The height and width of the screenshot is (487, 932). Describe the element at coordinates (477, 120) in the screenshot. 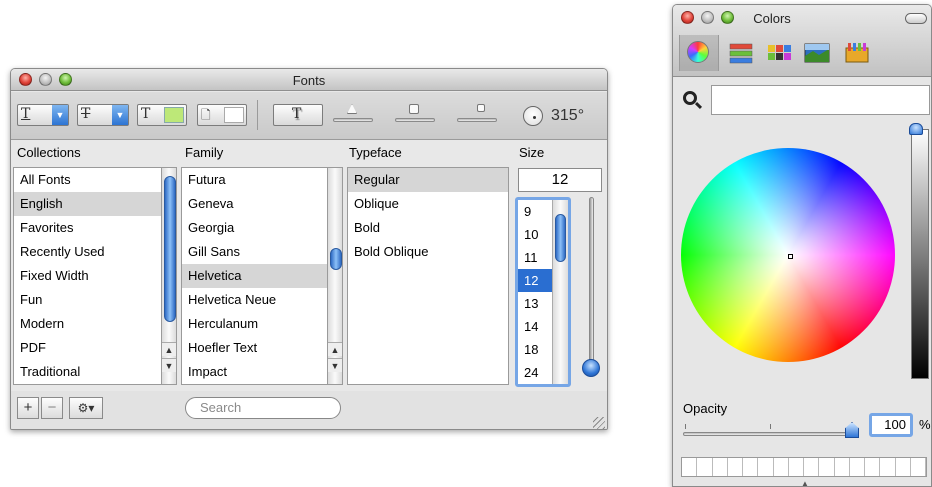

I see `slider-track` at that location.